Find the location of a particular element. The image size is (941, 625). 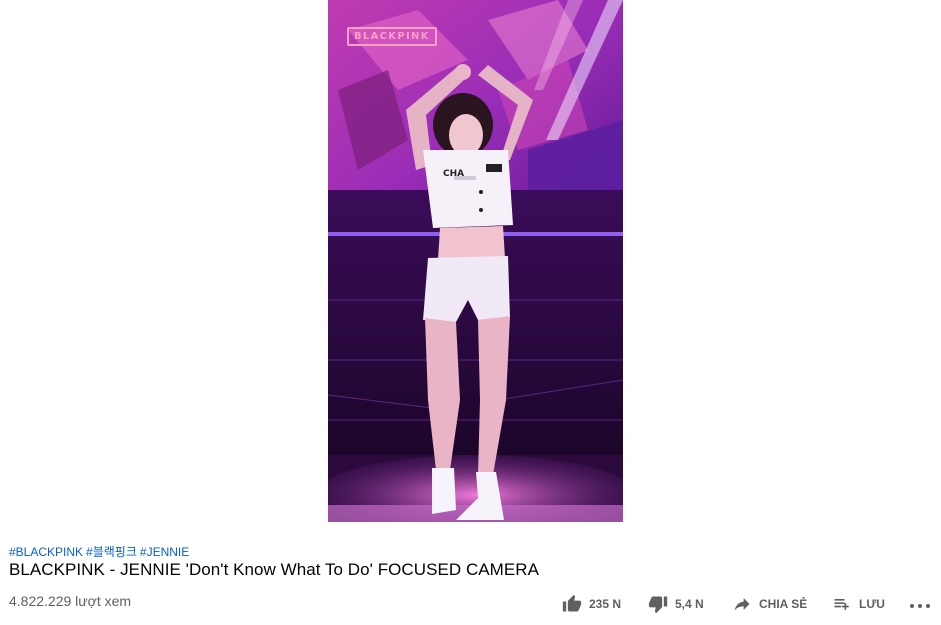

thumbs-up-icon is located at coordinates (572, 603).